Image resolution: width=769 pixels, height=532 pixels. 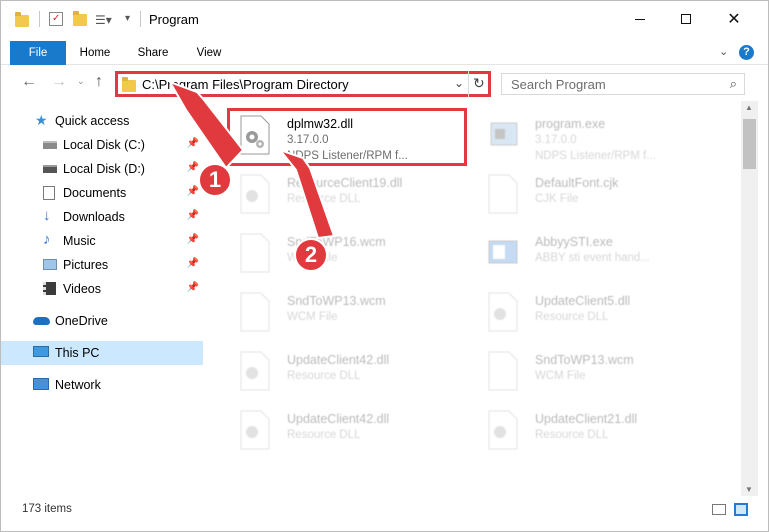 I want to click on properties-icon: ✓, so click(x=56, y=19).